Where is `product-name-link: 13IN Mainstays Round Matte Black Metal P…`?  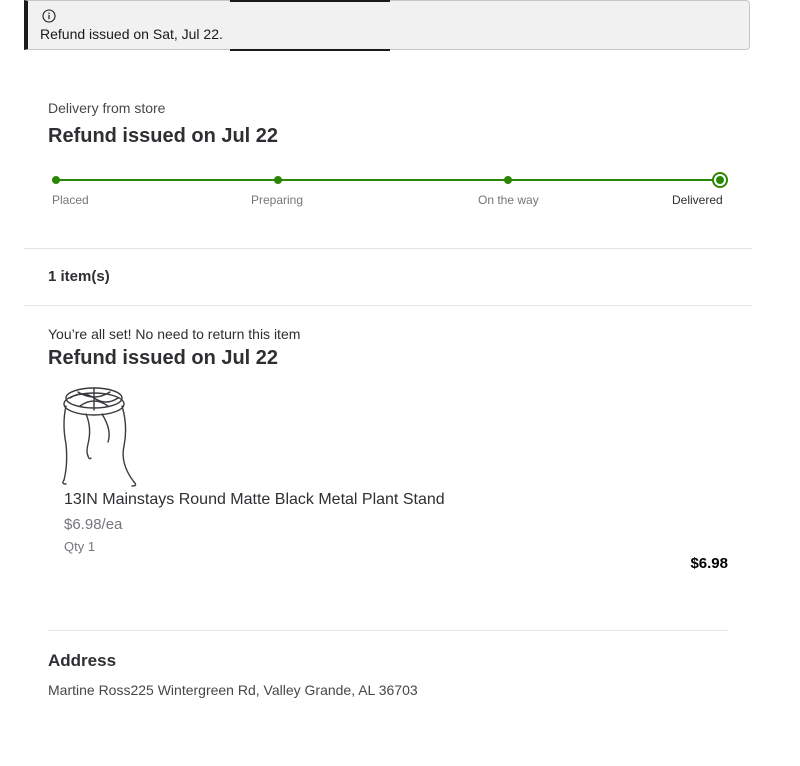 product-name-link: 13IN Mainstays Round Matte Black Metal P… is located at coordinates (254, 500).